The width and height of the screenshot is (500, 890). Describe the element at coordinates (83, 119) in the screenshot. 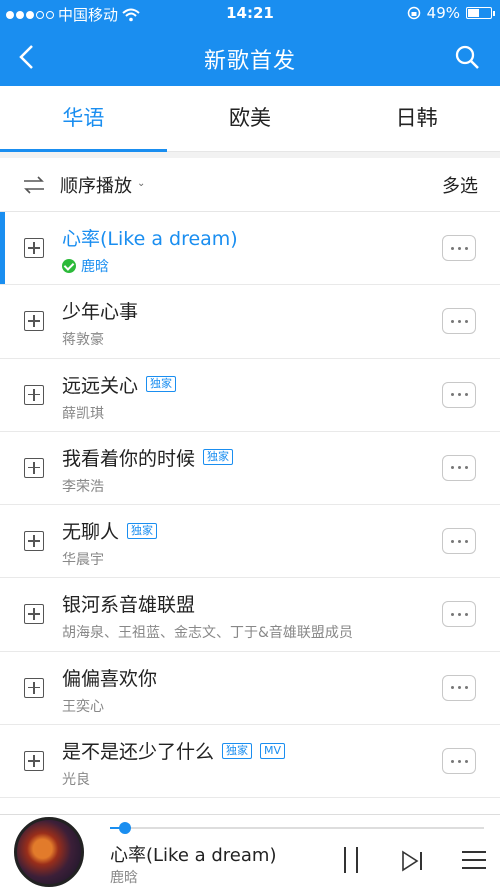

I see `tab-chinese: 华语` at that location.